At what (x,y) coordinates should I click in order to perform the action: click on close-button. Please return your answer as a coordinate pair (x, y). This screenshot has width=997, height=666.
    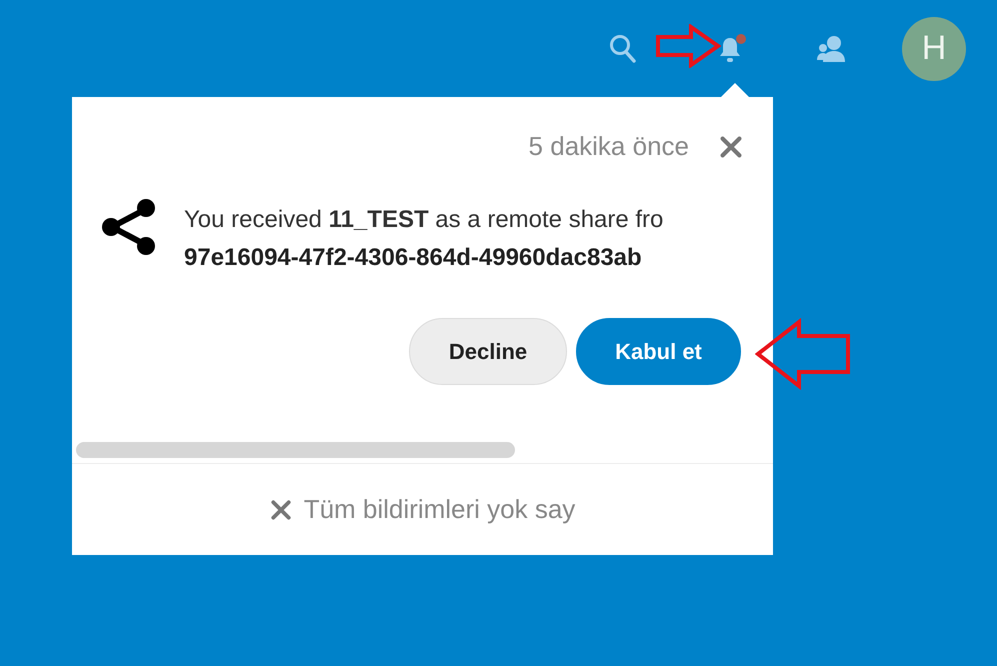
    Looking at the image, I should click on (731, 146).